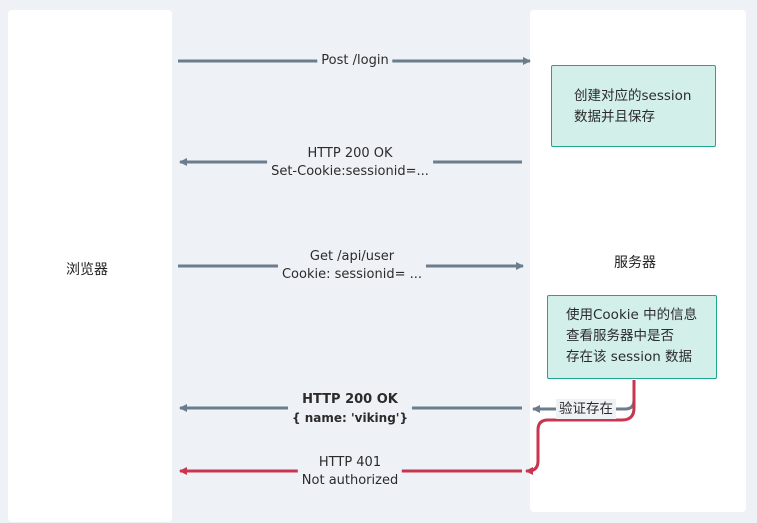 The image size is (757, 523). Describe the element at coordinates (350, 418) in the screenshot. I see `msg-line: { name: 'viking'}` at that location.